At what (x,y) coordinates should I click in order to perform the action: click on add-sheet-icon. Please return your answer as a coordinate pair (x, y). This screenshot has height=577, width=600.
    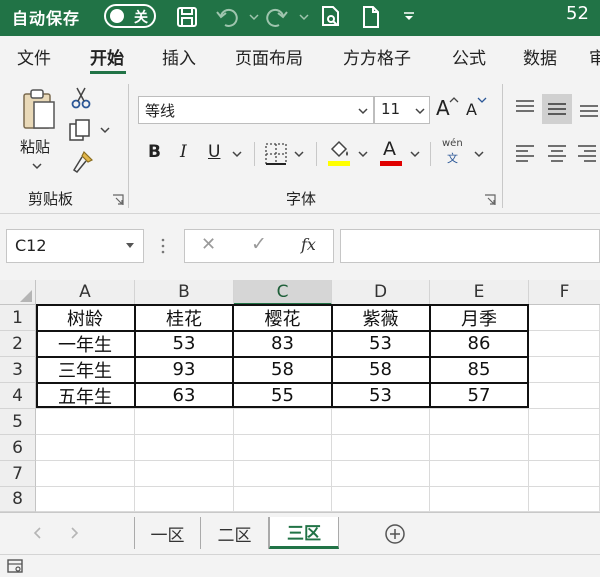
    Looking at the image, I should click on (395, 534).